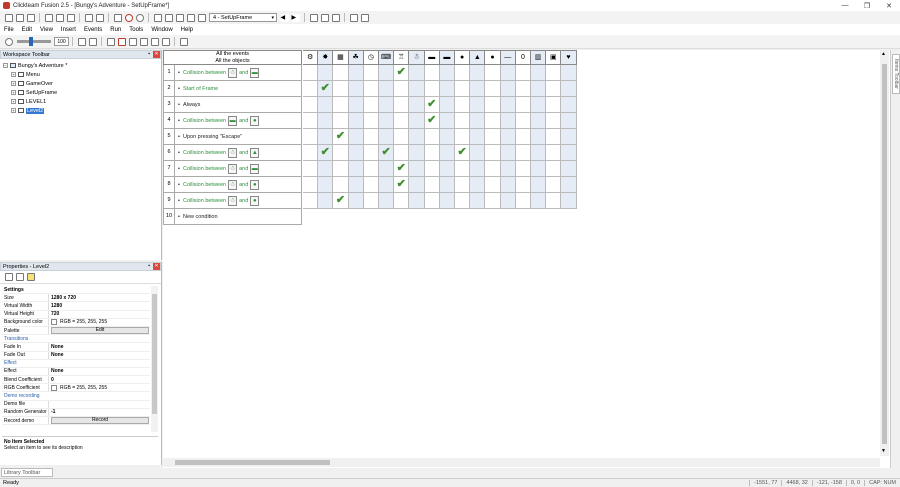  I want to click on object-header: ▲, so click(478, 57).